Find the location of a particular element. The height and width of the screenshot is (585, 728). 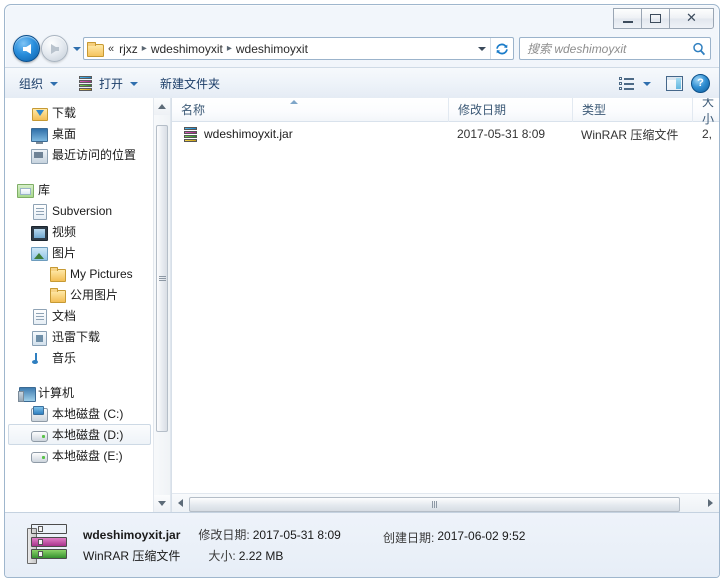

sidebar-item-pictures: 图片 is located at coordinates (79, 252).